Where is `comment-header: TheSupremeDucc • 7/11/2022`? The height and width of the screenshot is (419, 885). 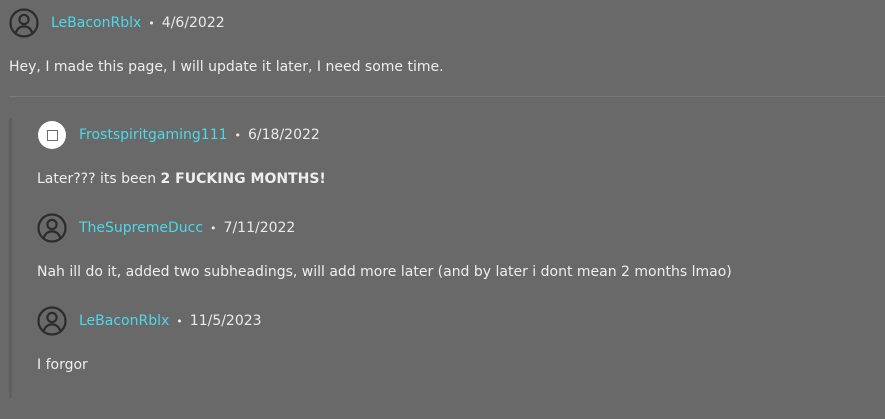
comment-header: TheSupremeDucc • 7/11/2022 is located at coordinates (166, 228).